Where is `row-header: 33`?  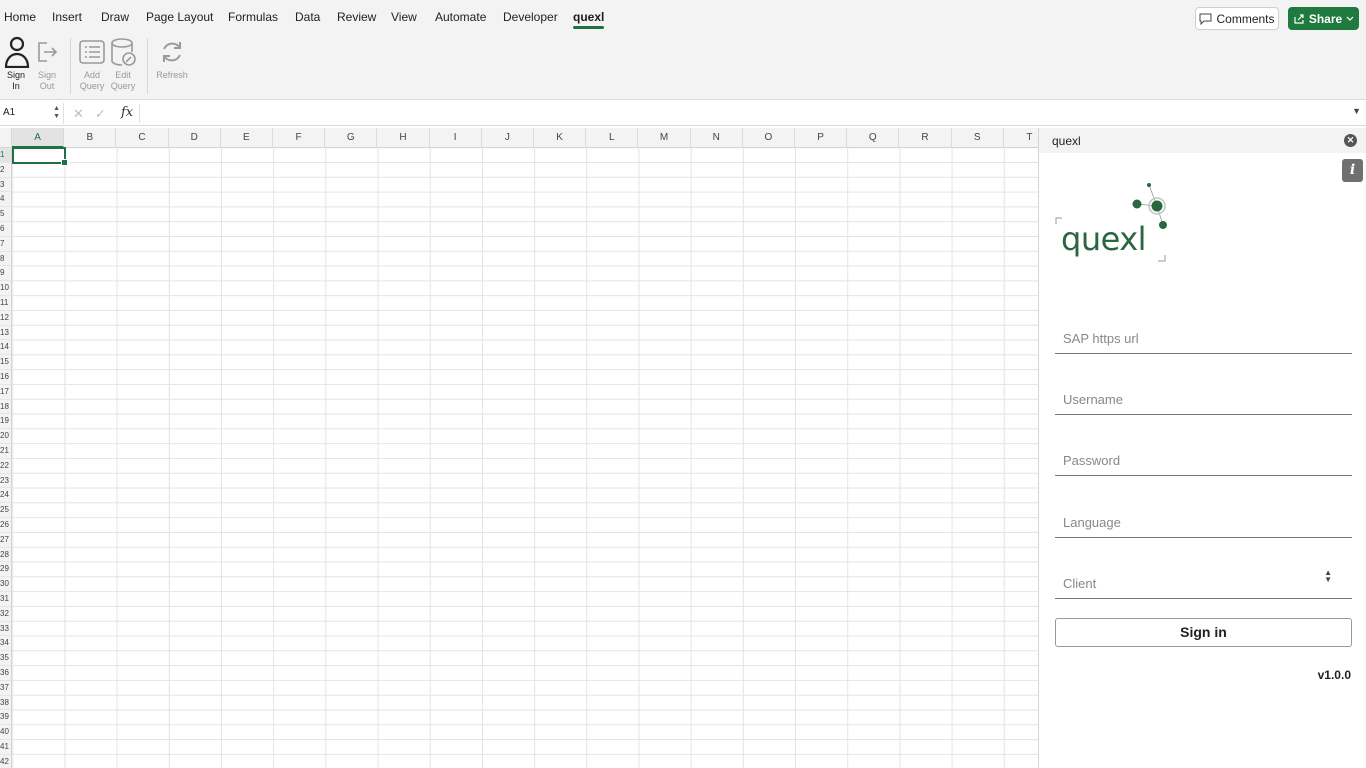 row-header: 33 is located at coordinates (5, 629).